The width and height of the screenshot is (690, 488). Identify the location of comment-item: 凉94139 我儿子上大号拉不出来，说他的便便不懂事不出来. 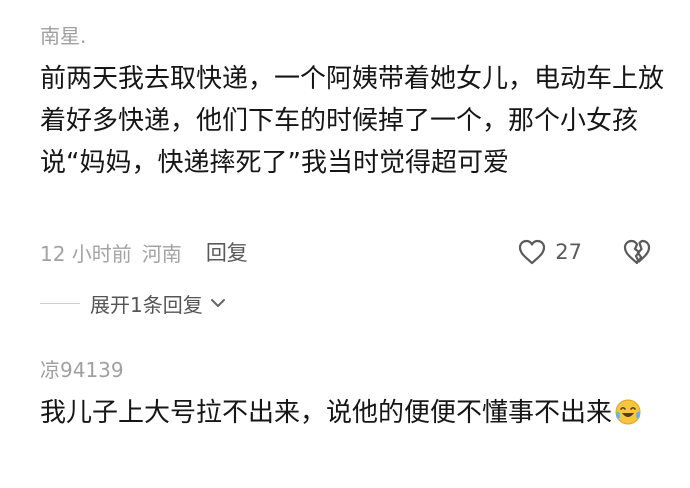
(355, 396).